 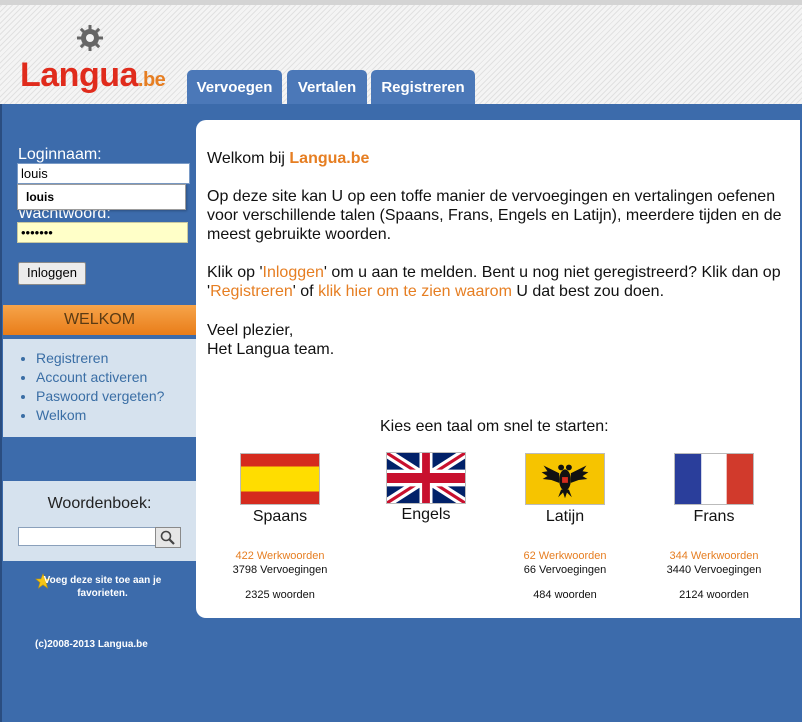 I want to click on language-name-engels: Engels, so click(x=426, y=515).